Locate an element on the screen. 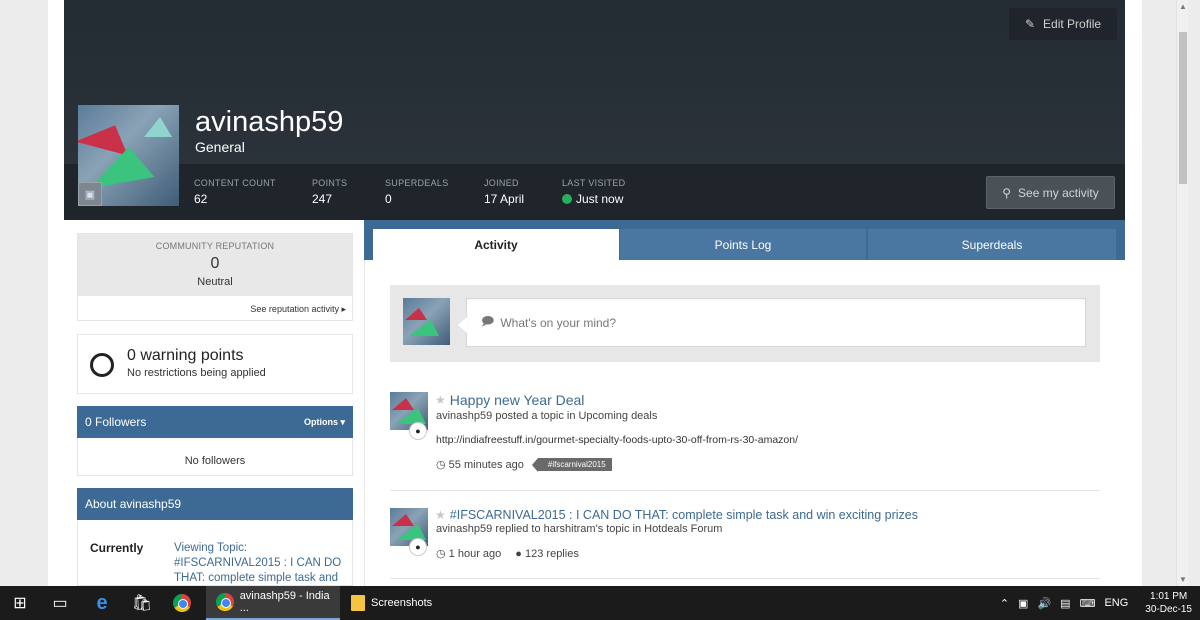 The height and width of the screenshot is (620, 1200). scroll-up-icon: ▲ is located at coordinates (1183, 6).